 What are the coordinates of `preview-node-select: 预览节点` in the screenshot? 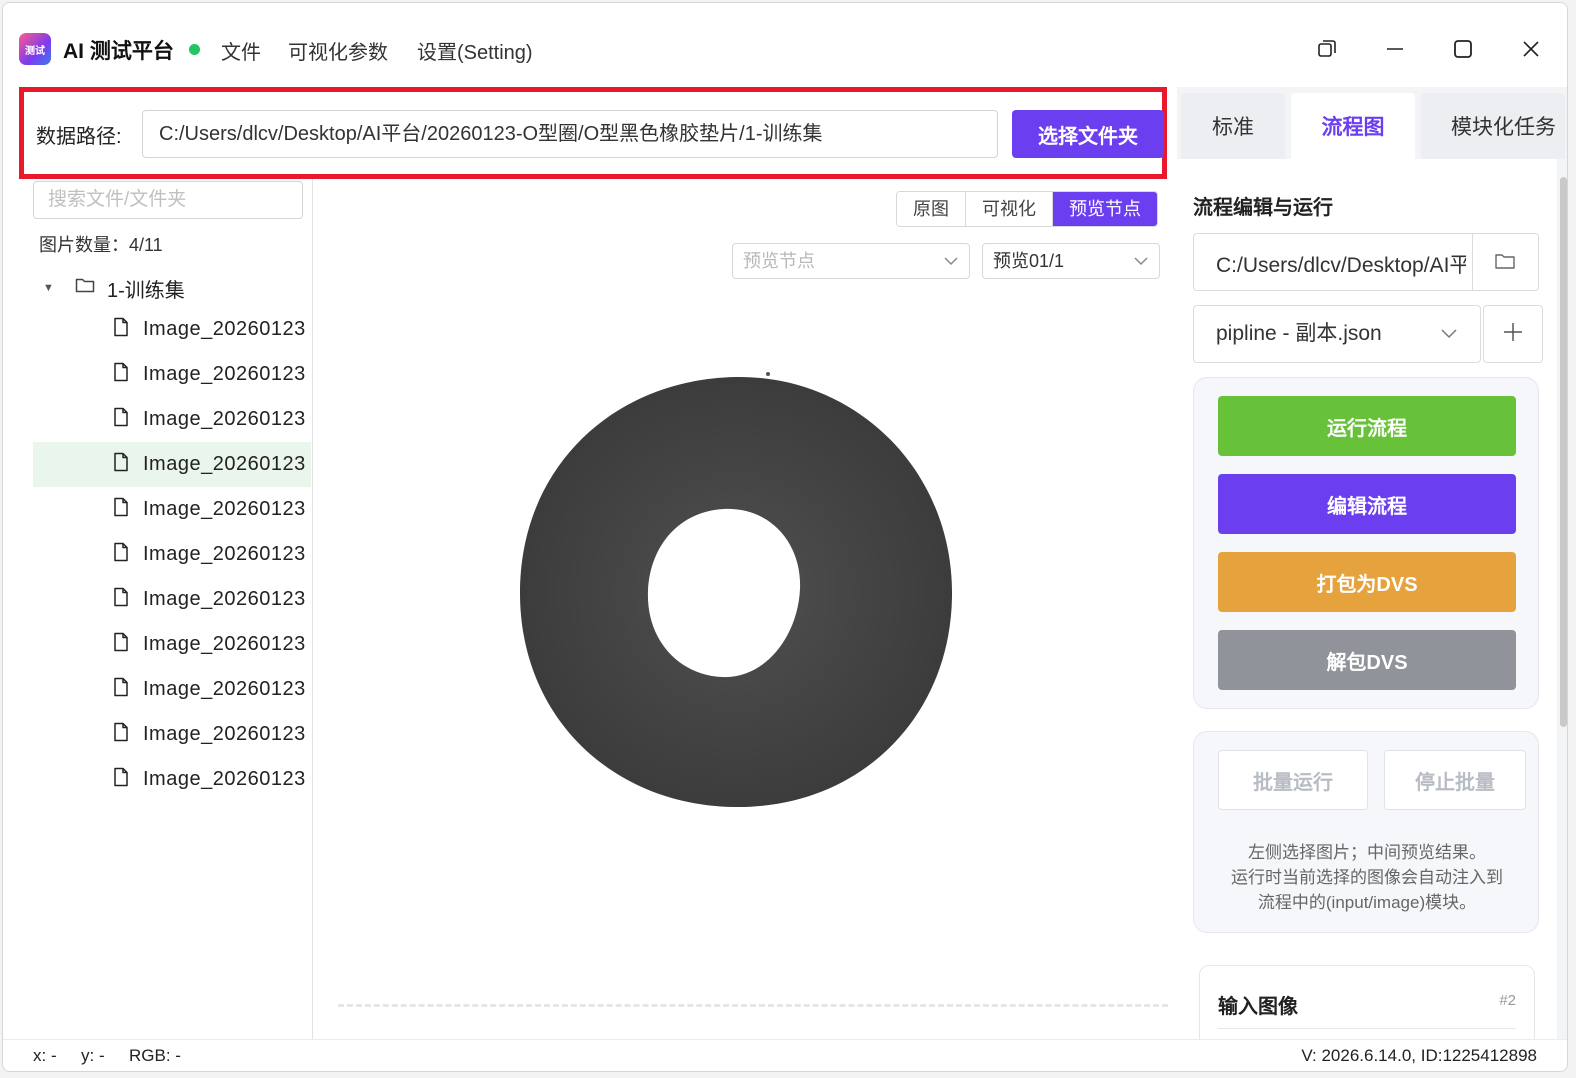 It's located at (851, 261).